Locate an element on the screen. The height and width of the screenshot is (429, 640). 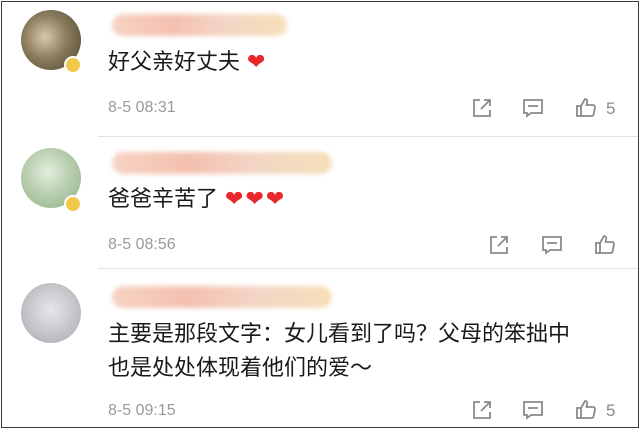
comment-text: 好父亲好丈夫 ❤ is located at coordinates (187, 63).